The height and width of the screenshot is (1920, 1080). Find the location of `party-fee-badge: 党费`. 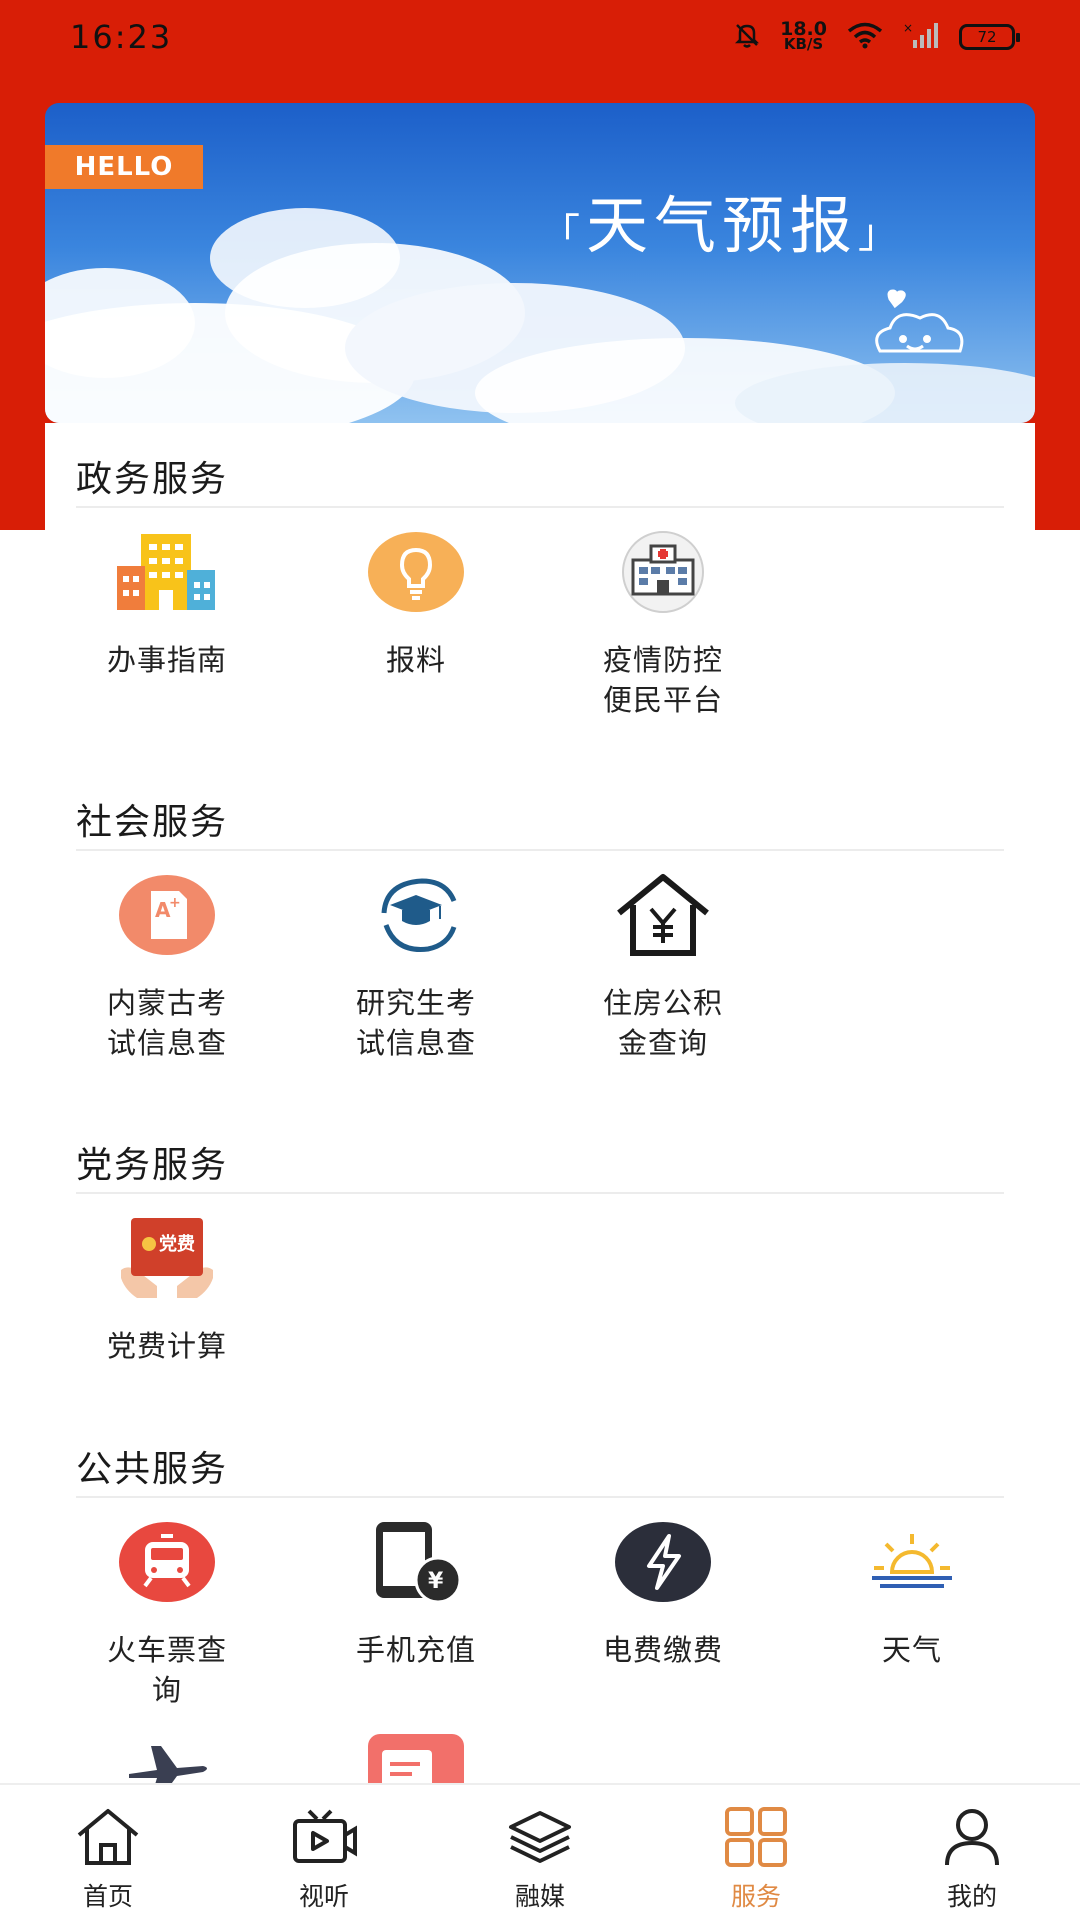

party-fee-badge: 党费 is located at coordinates (177, 1244).